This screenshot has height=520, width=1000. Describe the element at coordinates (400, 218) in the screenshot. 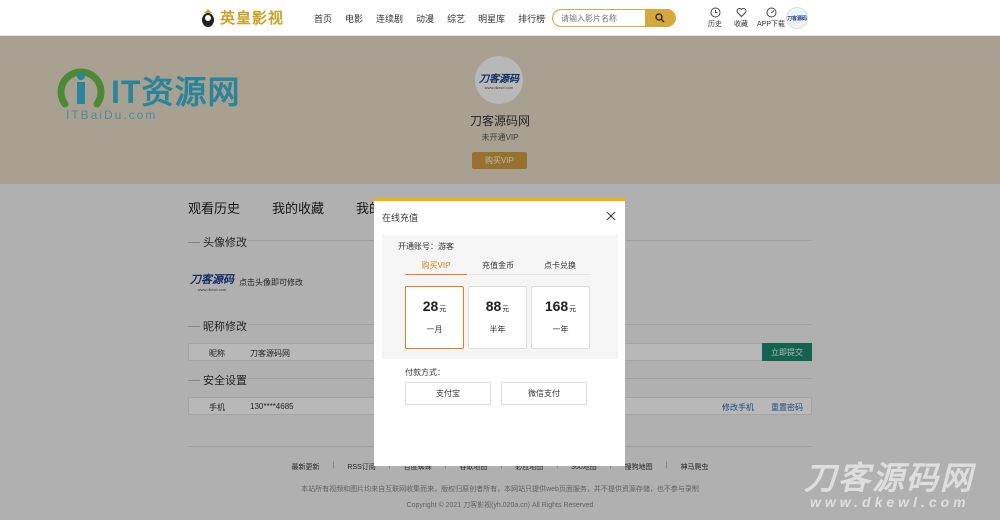

I see `modal-title: 在线充值` at that location.